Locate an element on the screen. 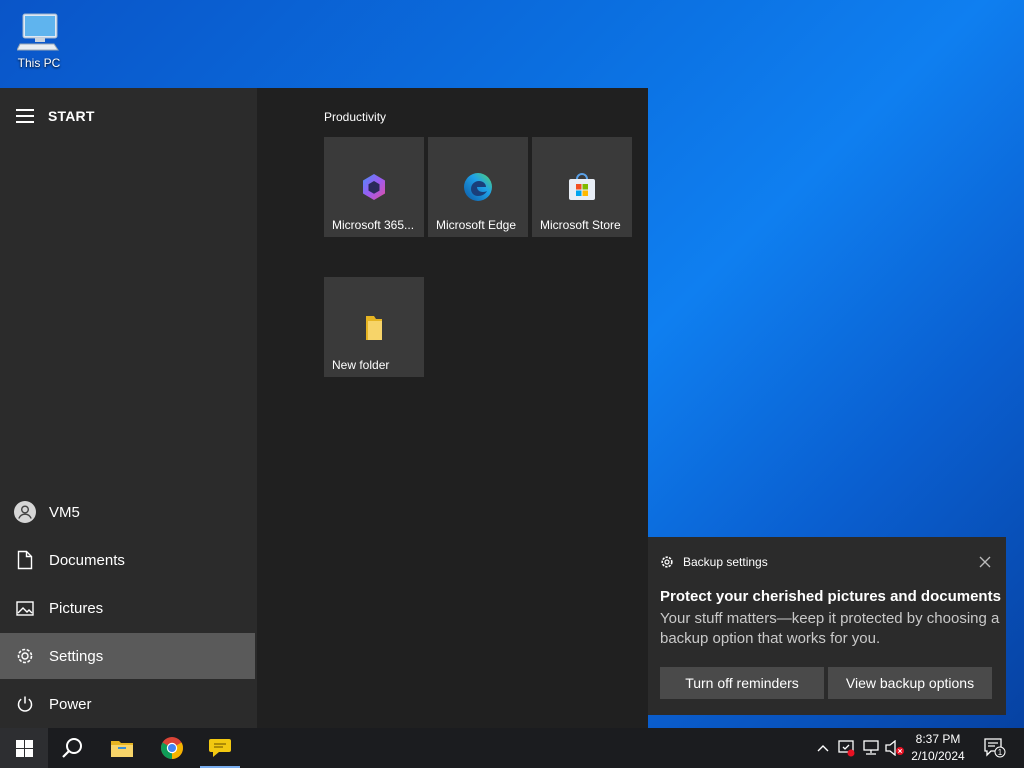 The width and height of the screenshot is (1024, 768). computer-icon is located at coordinates (38, 32).